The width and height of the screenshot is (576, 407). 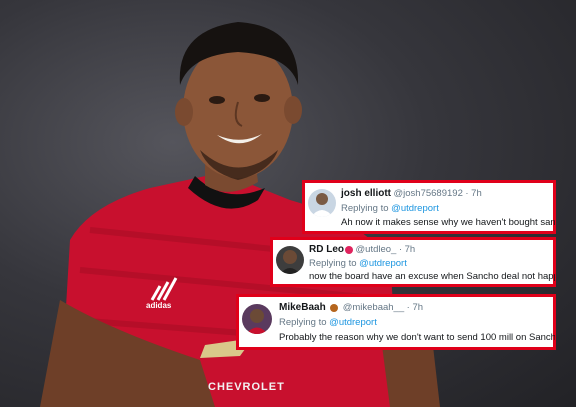 I want to click on user-name: MikeBaah, so click(x=302, y=307).